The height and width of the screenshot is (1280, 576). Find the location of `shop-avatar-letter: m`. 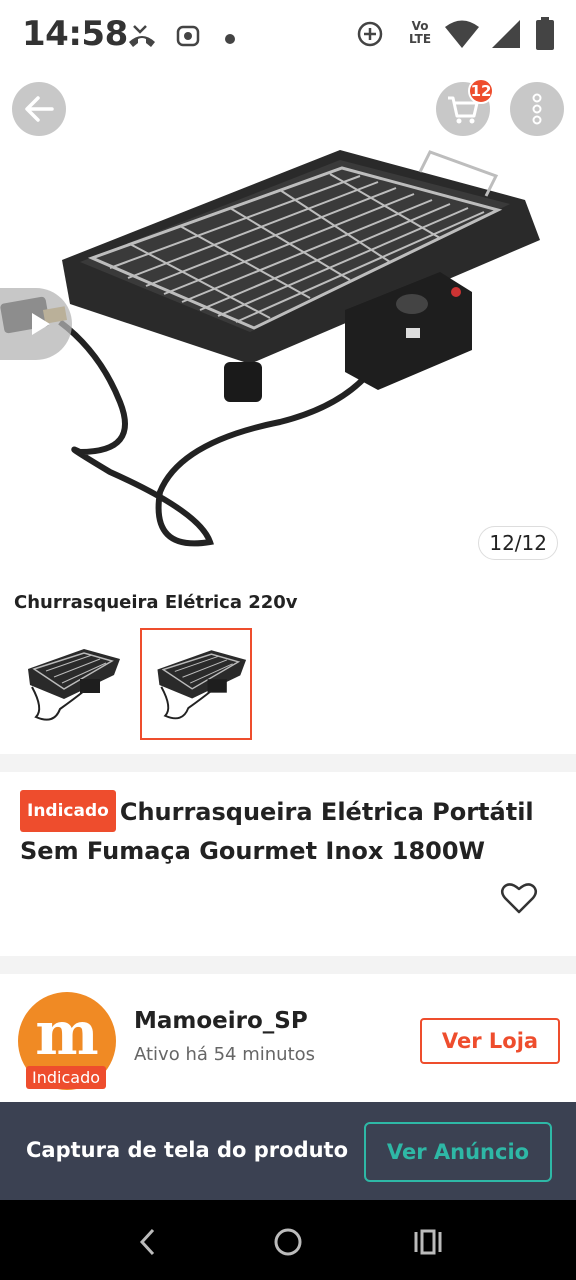

shop-avatar-letter: m is located at coordinates (67, 1034).